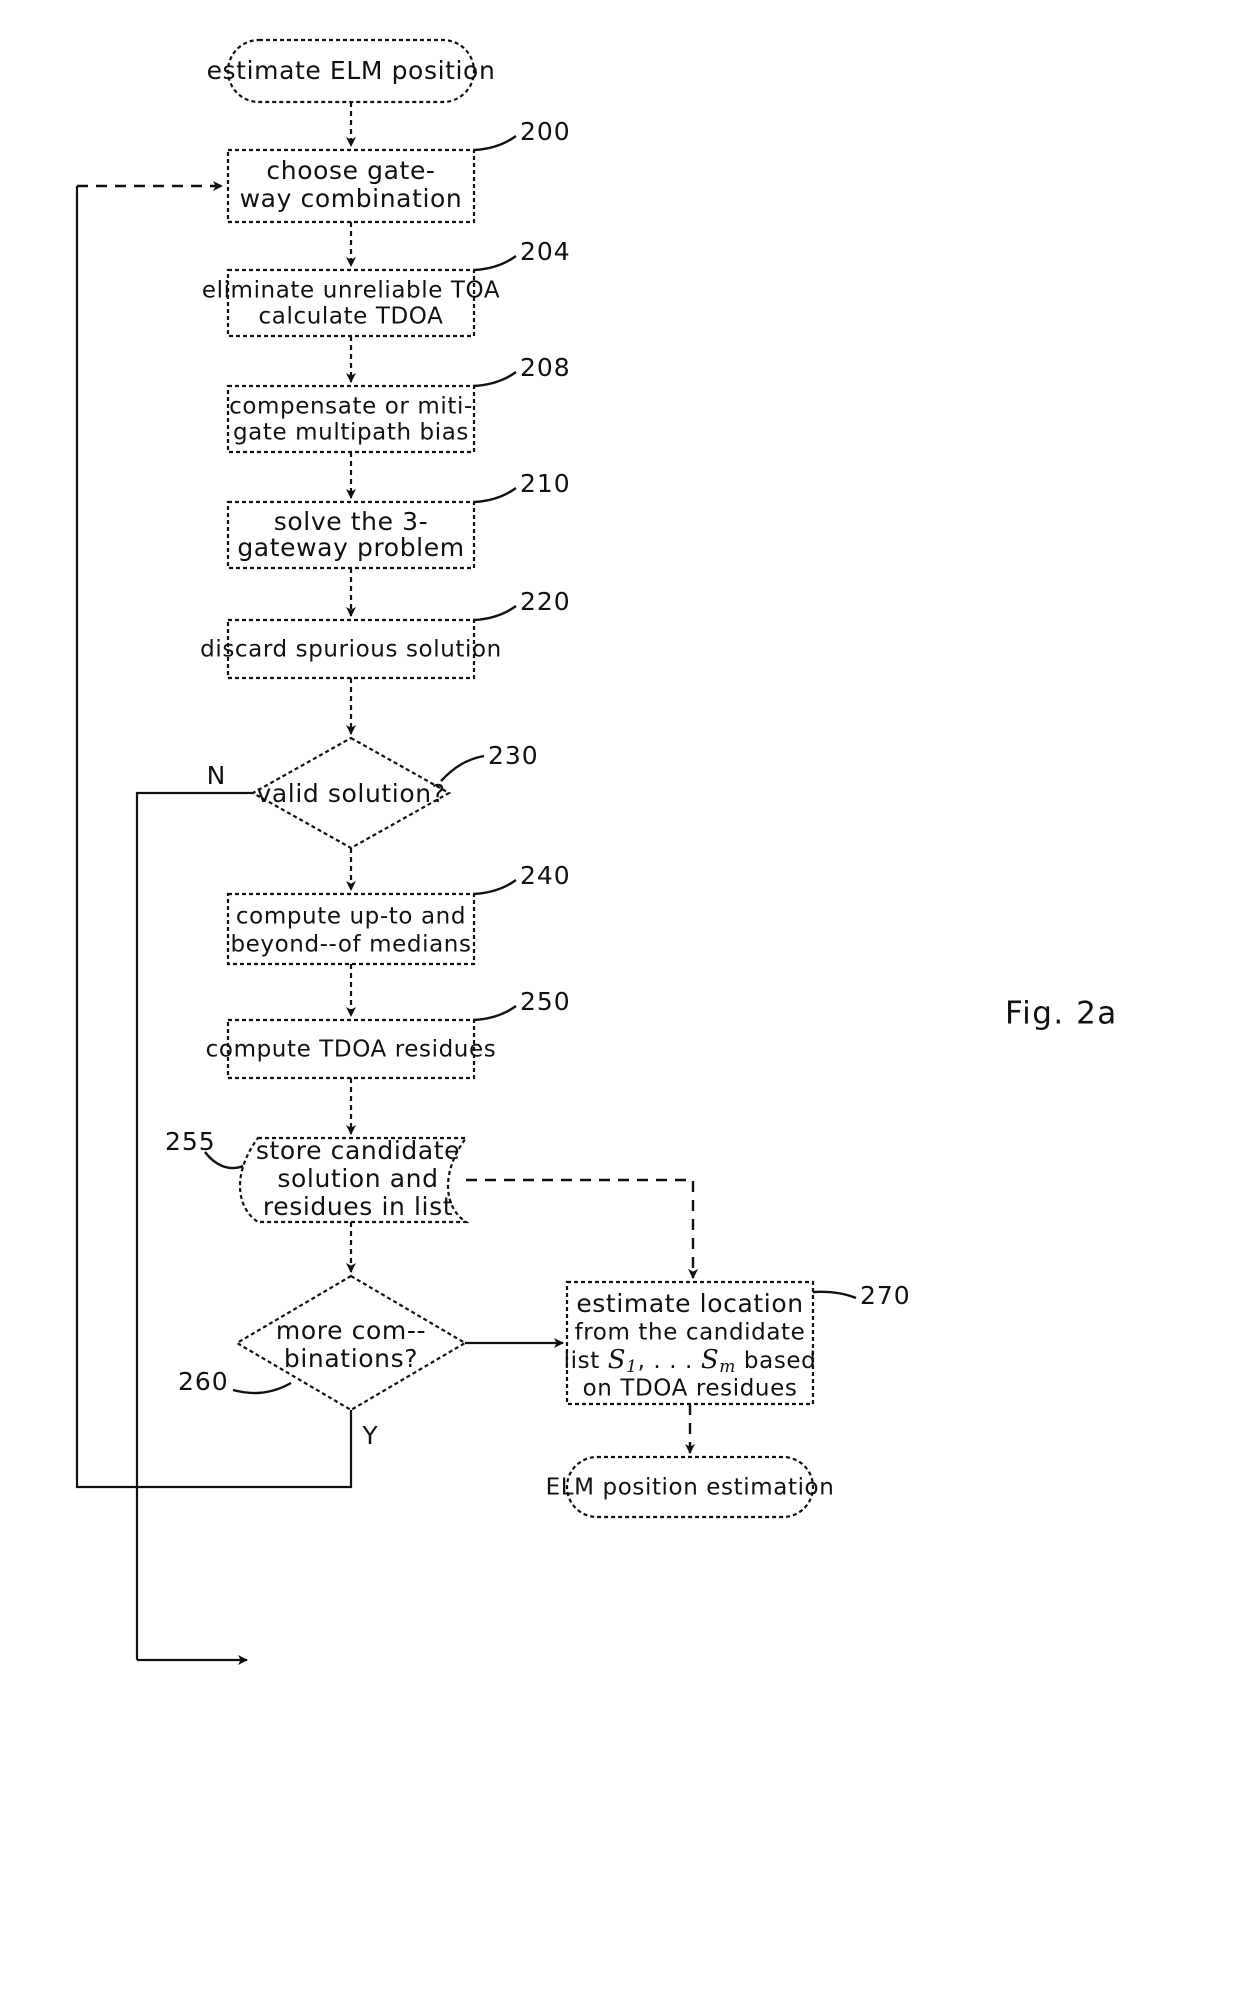 Image resolution: width=1240 pixels, height=1996 pixels. Describe the element at coordinates (631, 1367) in the screenshot. I see `node-270-math-sub1: 1` at that location.